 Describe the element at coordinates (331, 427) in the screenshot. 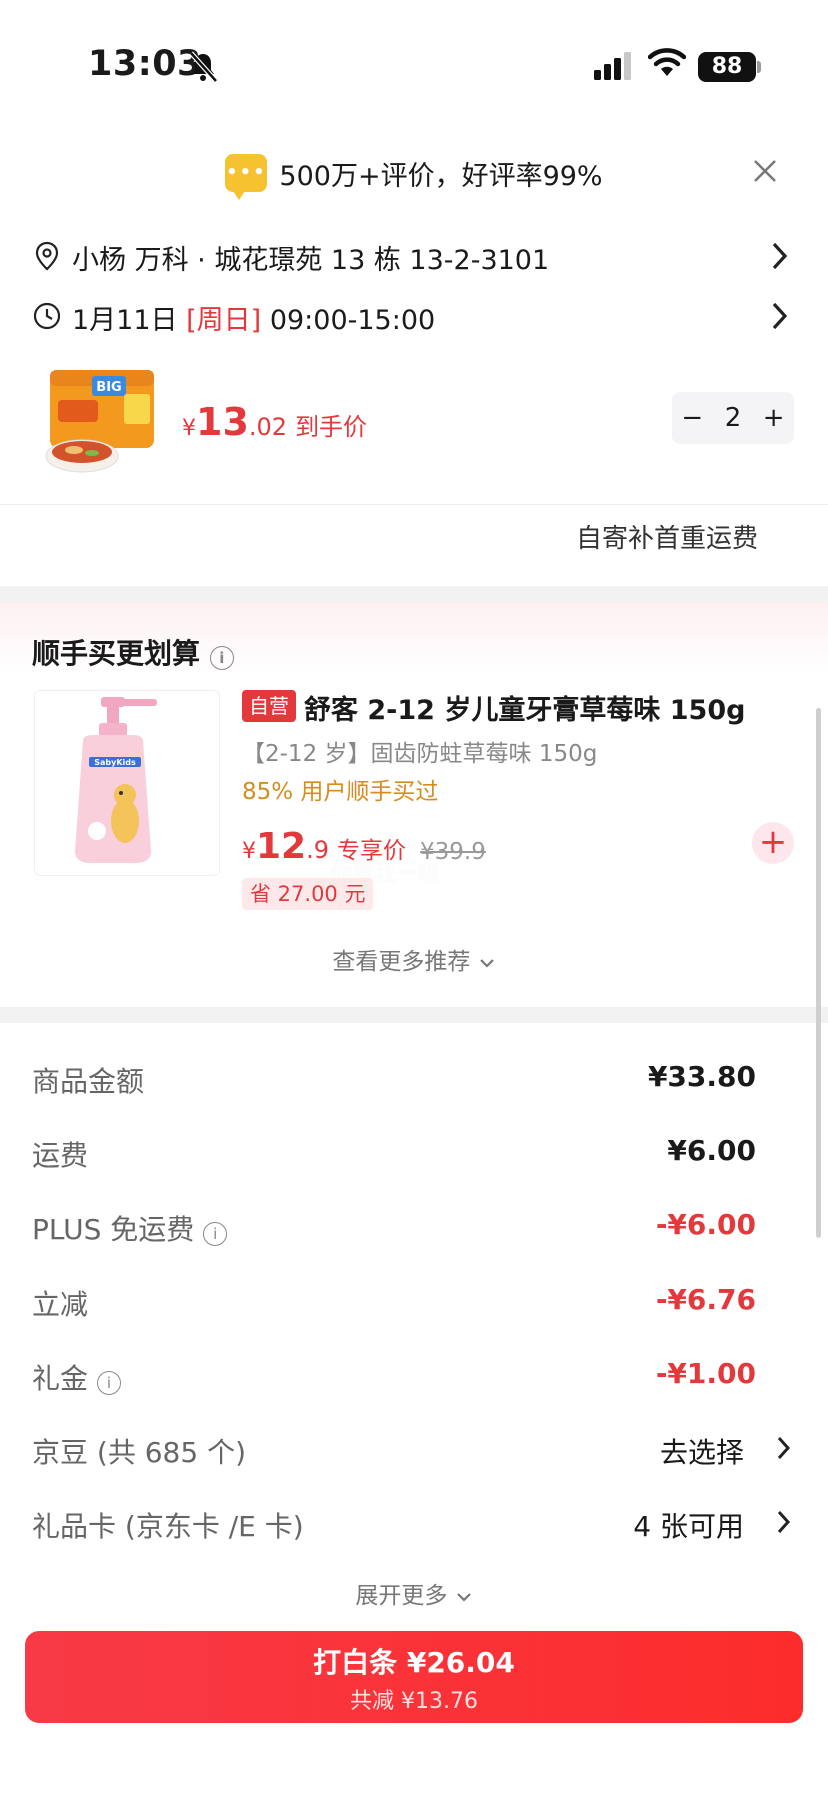

I see `price-label: 到手价` at that location.